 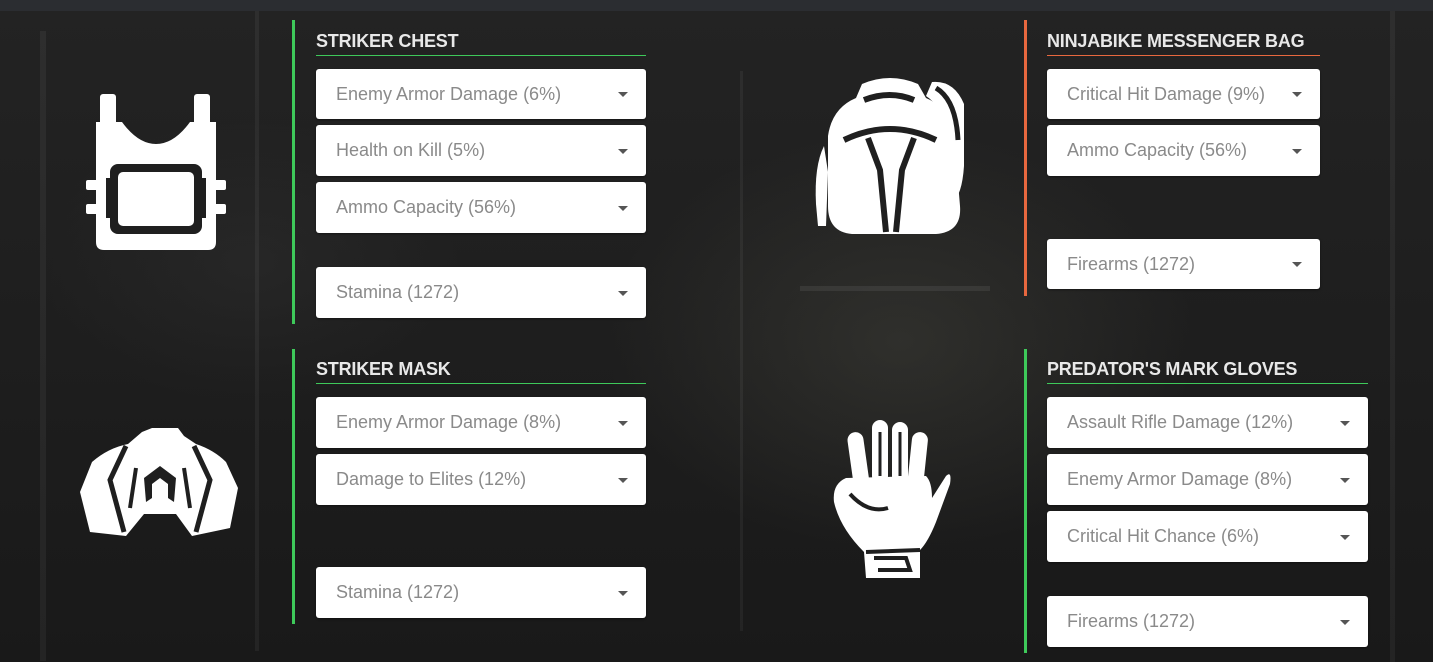 I want to click on chest-slot-1-dropdown: Enemy Armor Damage (6%), so click(x=481, y=94).